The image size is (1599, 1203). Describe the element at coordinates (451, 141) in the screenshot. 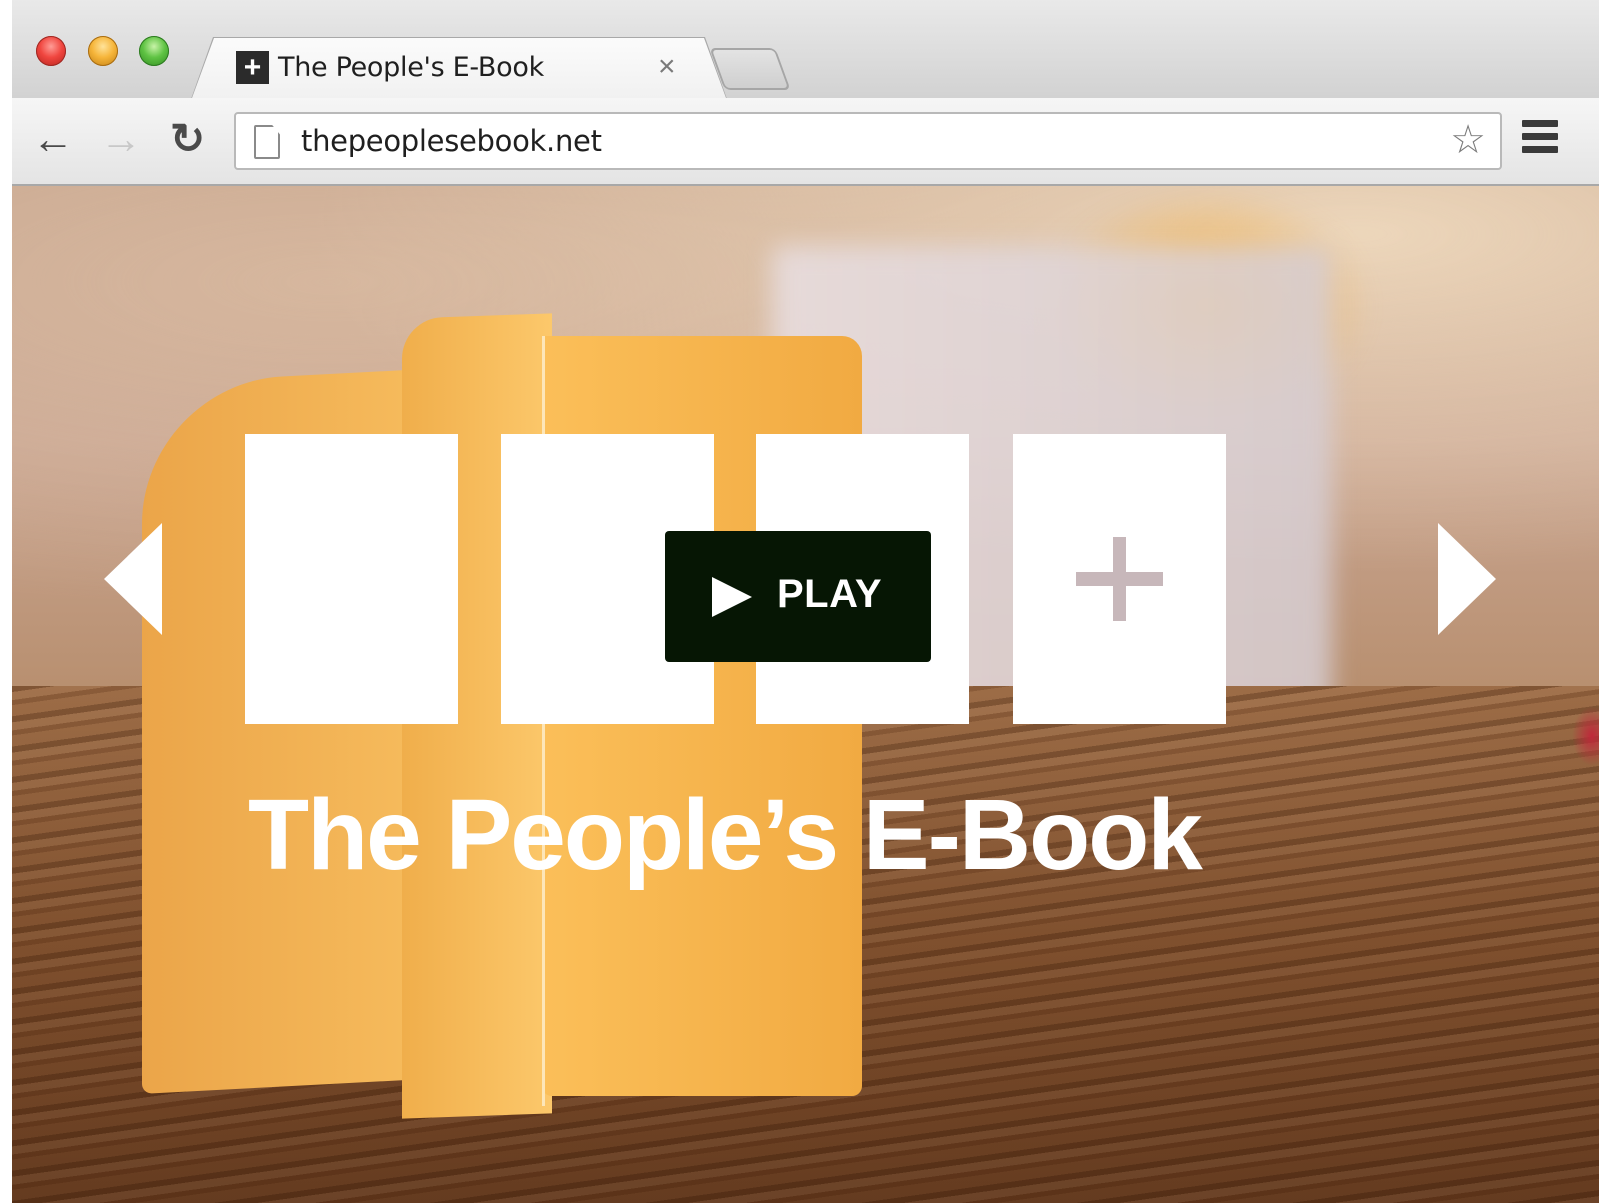

I see `url-text: thepeoplesebook.net` at that location.